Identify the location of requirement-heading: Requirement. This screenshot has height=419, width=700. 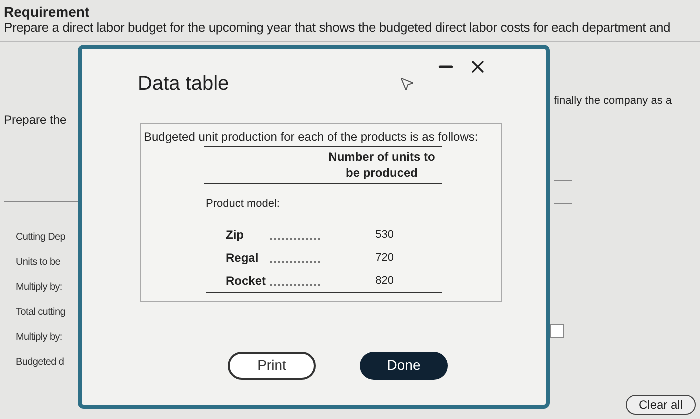
(47, 12).